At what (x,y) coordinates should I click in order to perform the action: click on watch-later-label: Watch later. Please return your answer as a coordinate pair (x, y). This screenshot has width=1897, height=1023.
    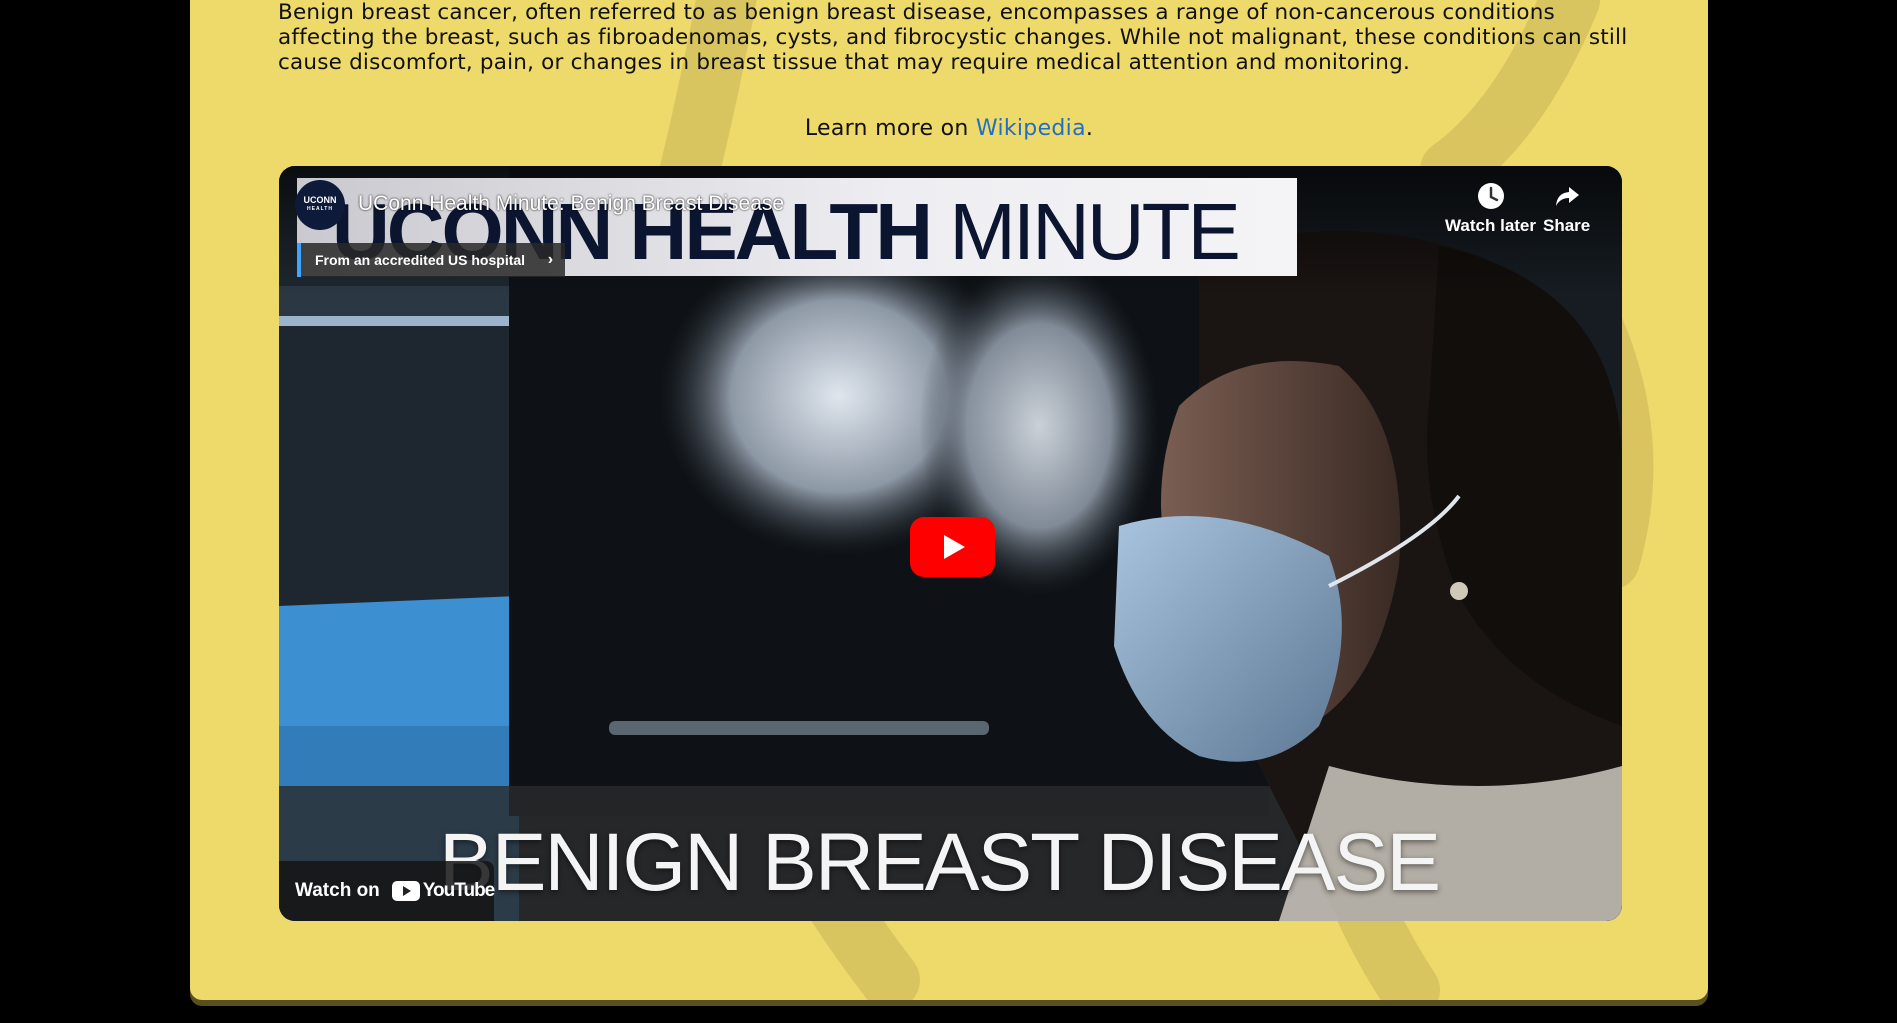
    Looking at the image, I should click on (1491, 225).